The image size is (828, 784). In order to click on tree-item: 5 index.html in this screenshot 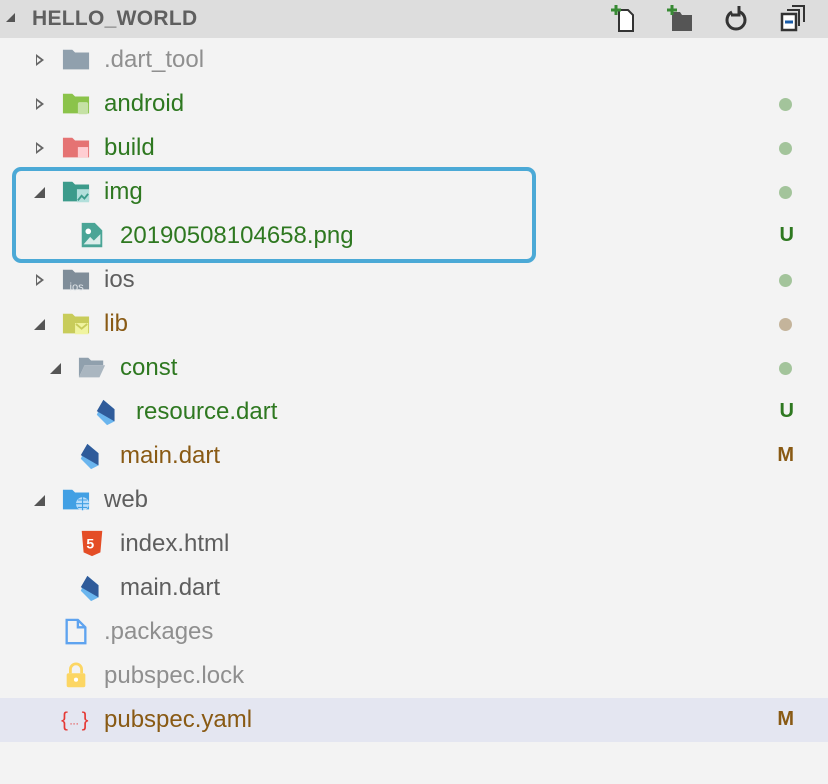, I will do `click(414, 544)`.